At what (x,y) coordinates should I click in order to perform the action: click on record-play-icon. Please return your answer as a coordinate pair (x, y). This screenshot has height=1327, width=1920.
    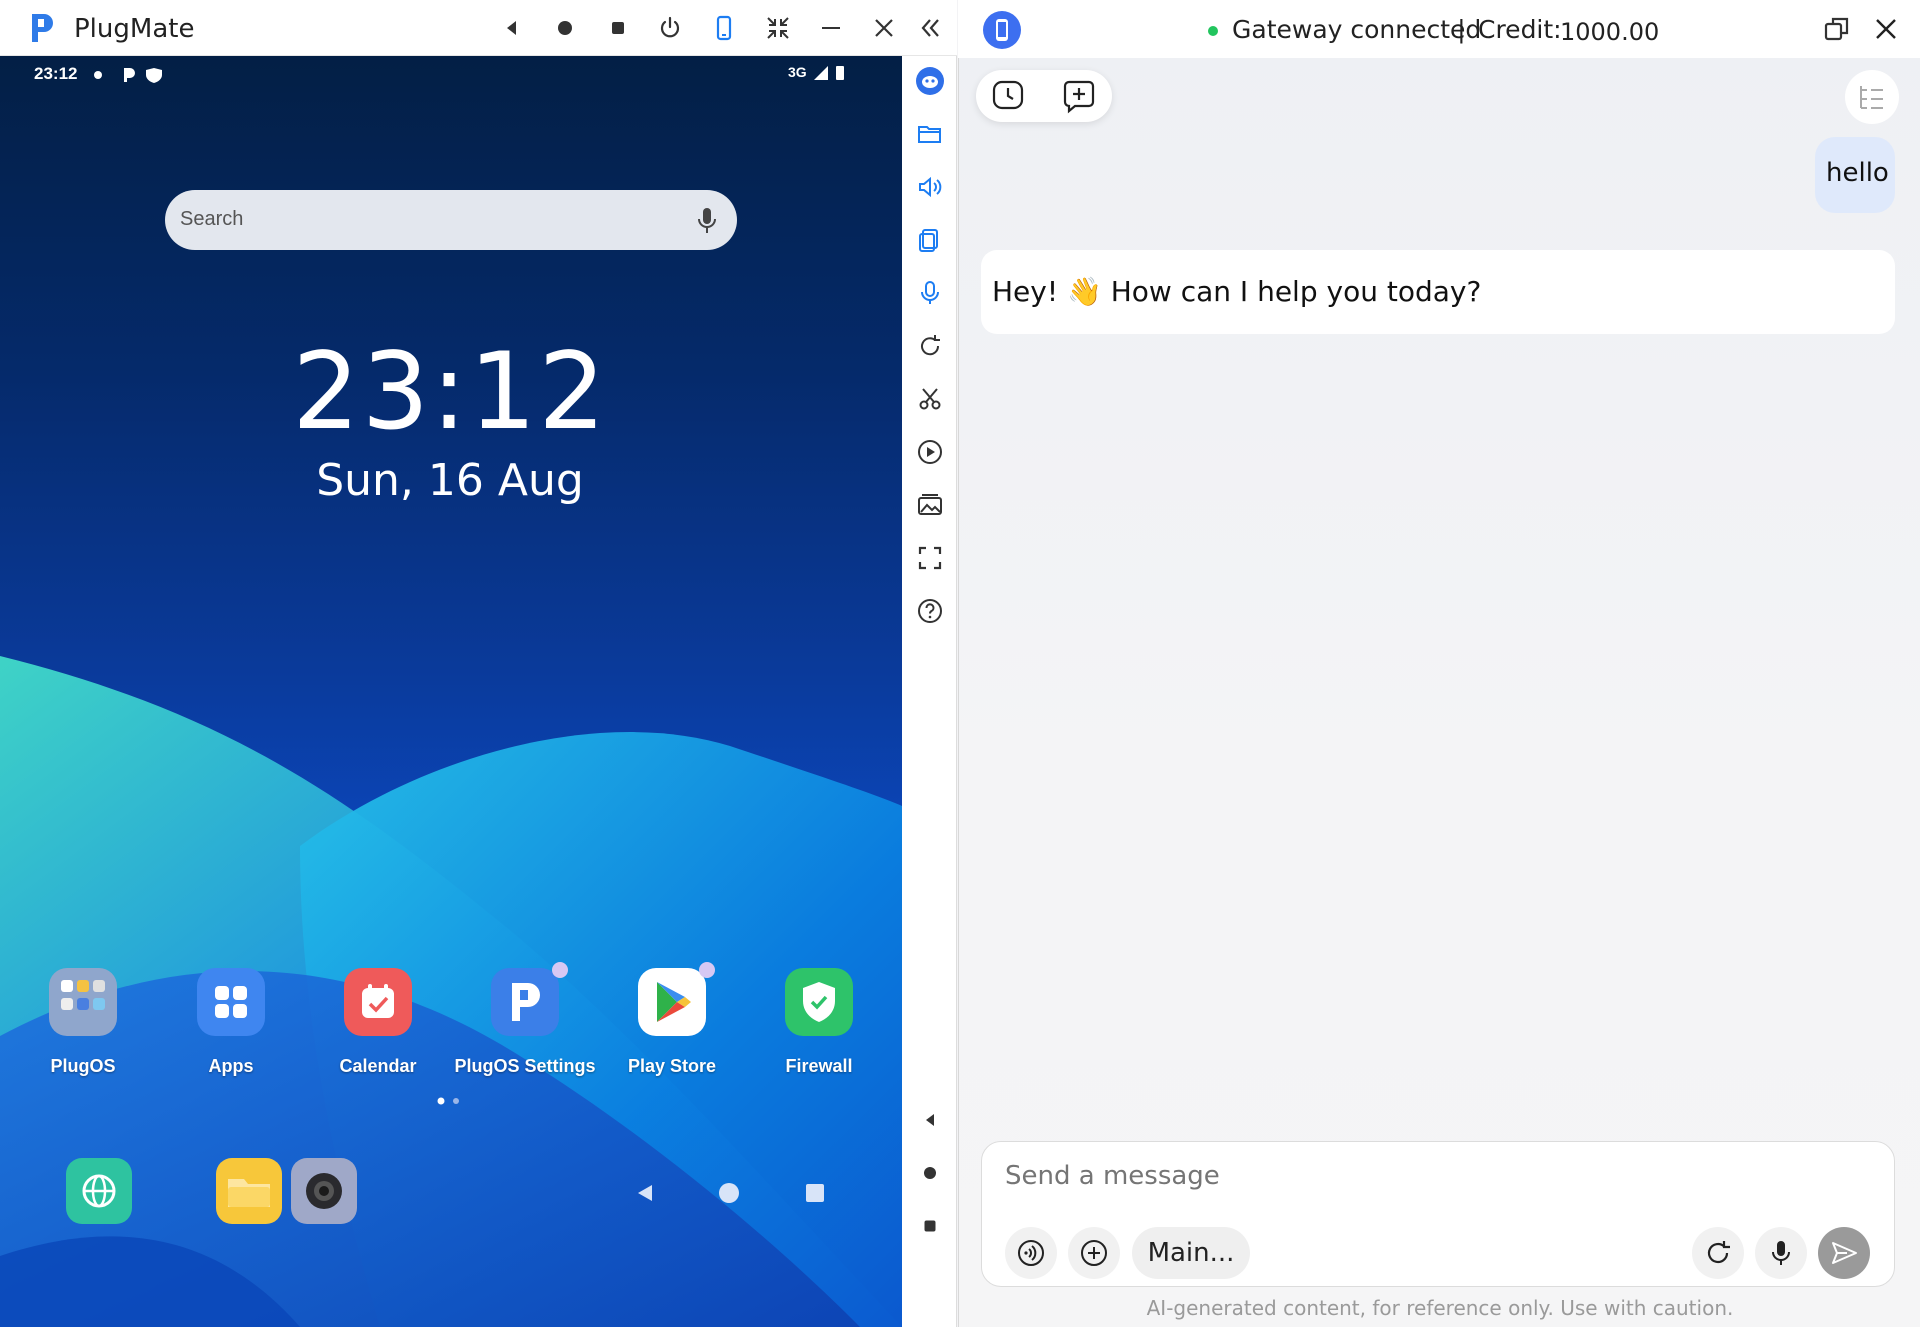
    Looking at the image, I should click on (930, 452).